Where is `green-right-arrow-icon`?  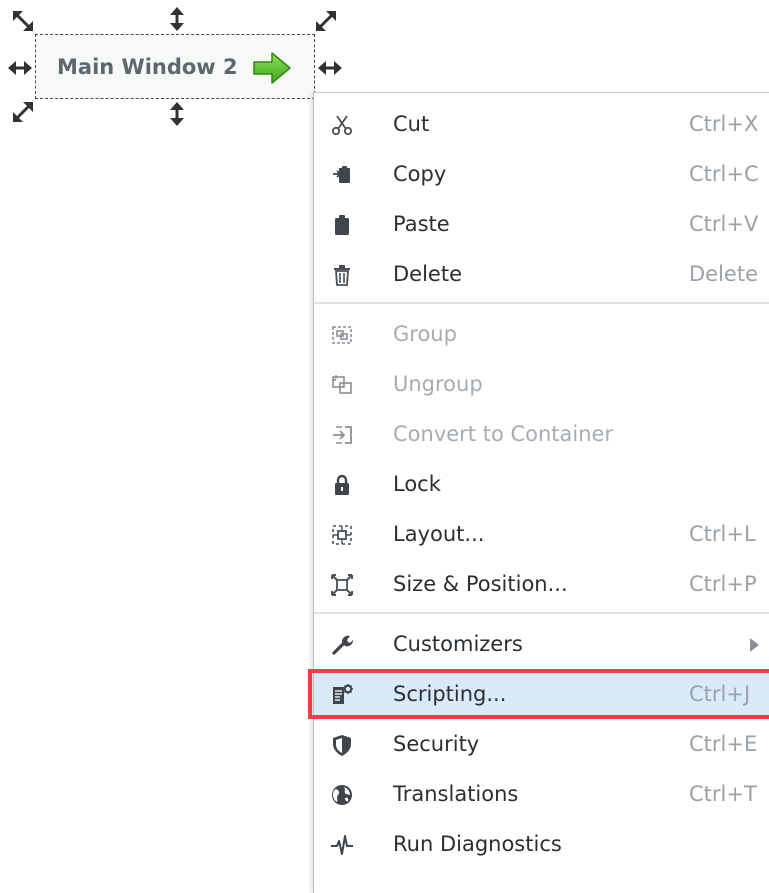
green-right-arrow-icon is located at coordinates (272, 68).